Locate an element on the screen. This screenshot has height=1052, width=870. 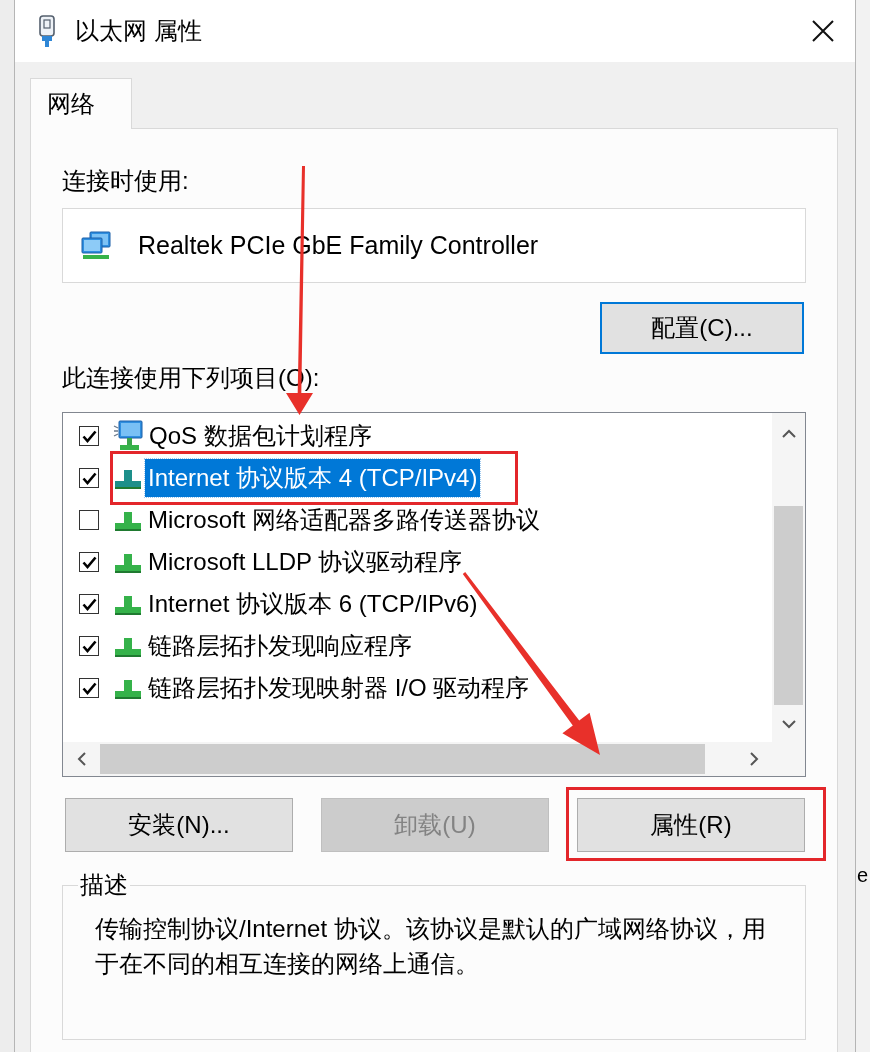
list-item: Microsoft 网络适配器多路传送器协议 is located at coordinates (344, 520).